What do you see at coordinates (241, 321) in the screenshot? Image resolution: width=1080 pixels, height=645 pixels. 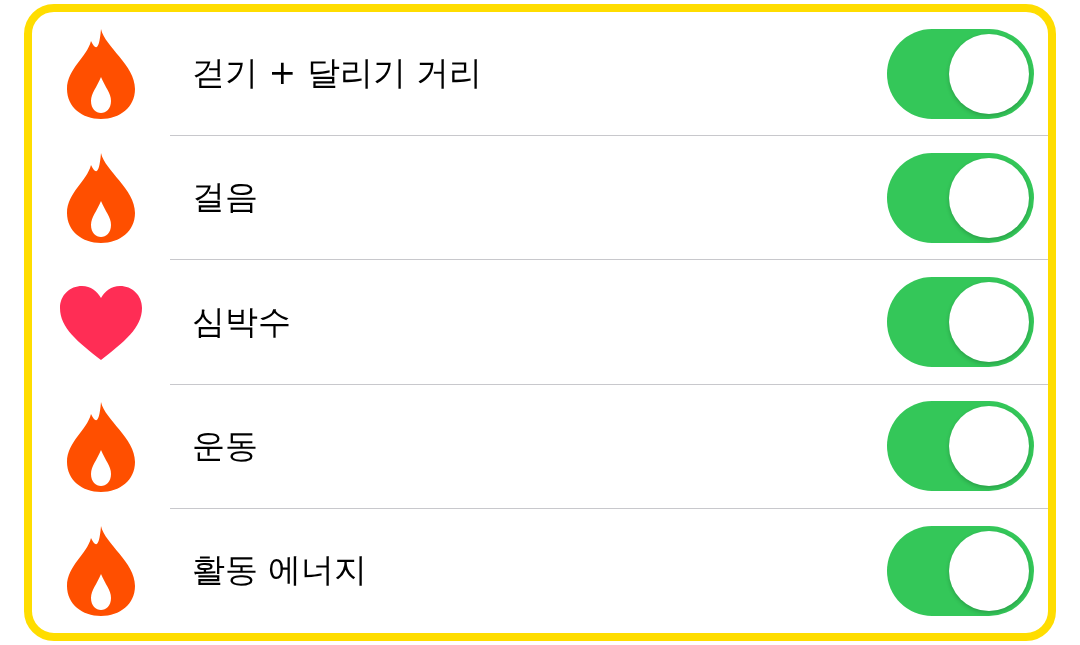 I see `setting-label: 심박수` at bounding box center [241, 321].